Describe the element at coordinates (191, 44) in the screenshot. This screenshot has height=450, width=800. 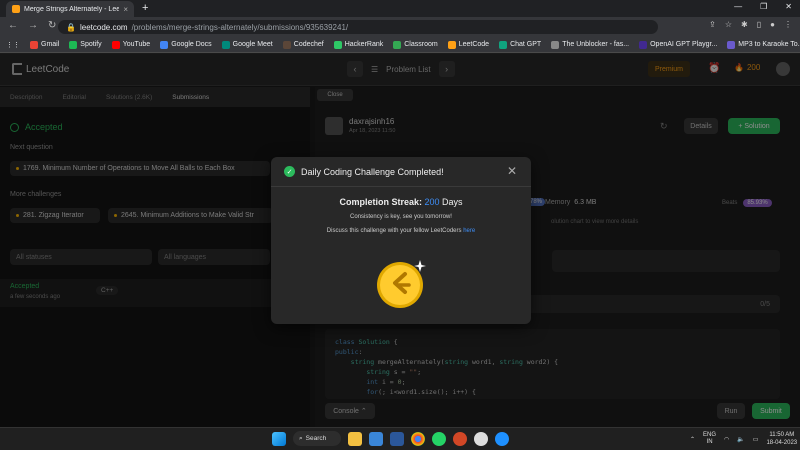
I see `bookmark-label: Google Docs` at that location.